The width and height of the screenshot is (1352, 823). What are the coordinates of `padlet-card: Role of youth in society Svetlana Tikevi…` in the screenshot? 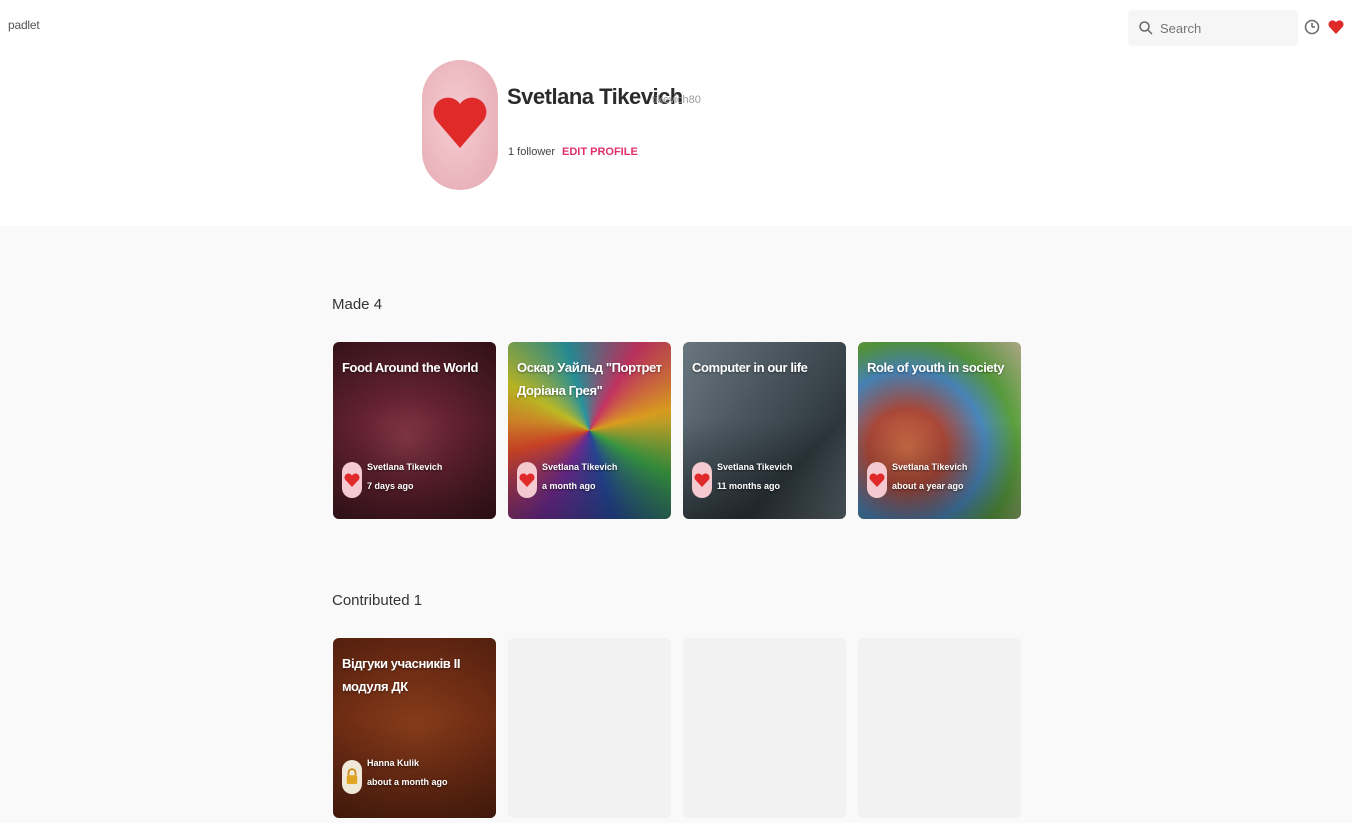 It's located at (939, 430).